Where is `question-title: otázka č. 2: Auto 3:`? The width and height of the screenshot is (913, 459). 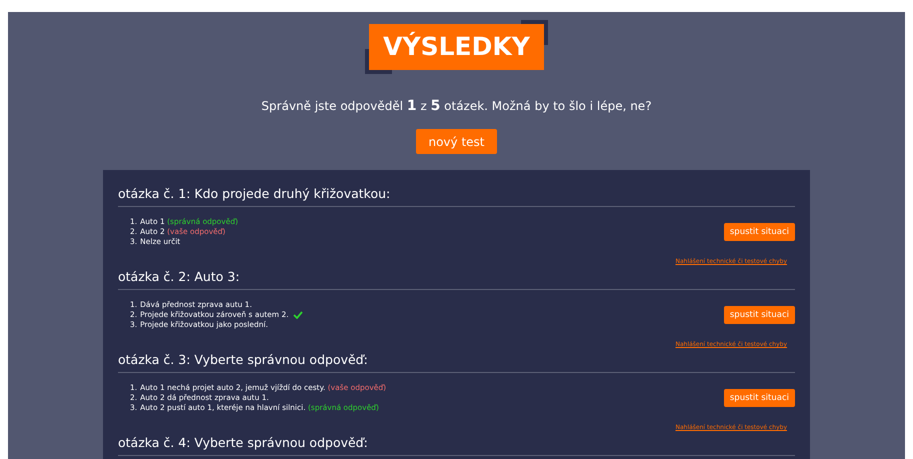
question-title: otázka č. 2: Auto 3: is located at coordinates (179, 276).